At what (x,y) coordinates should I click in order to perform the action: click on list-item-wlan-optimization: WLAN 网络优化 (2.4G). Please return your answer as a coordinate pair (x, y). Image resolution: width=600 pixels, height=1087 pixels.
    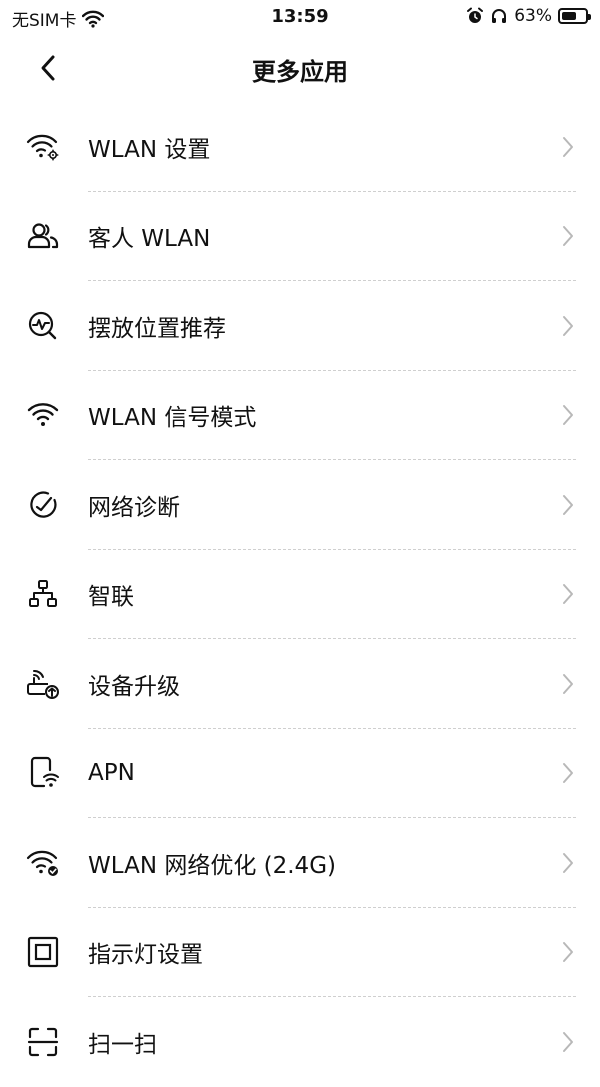
    Looking at the image, I should click on (300, 863).